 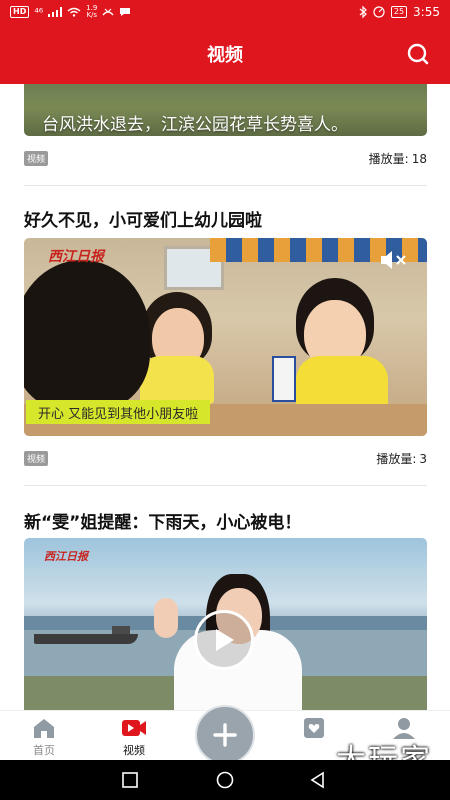 I want to click on tab-label: 首页, so click(x=44, y=750).